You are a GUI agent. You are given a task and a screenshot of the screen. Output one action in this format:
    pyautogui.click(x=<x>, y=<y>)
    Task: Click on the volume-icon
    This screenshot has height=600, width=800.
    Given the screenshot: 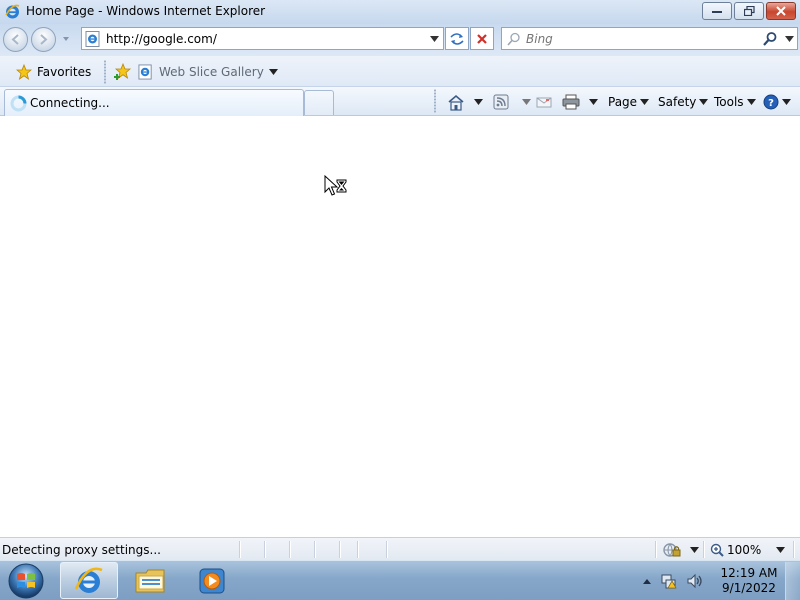 What is the action you would take?
    pyautogui.click(x=695, y=581)
    